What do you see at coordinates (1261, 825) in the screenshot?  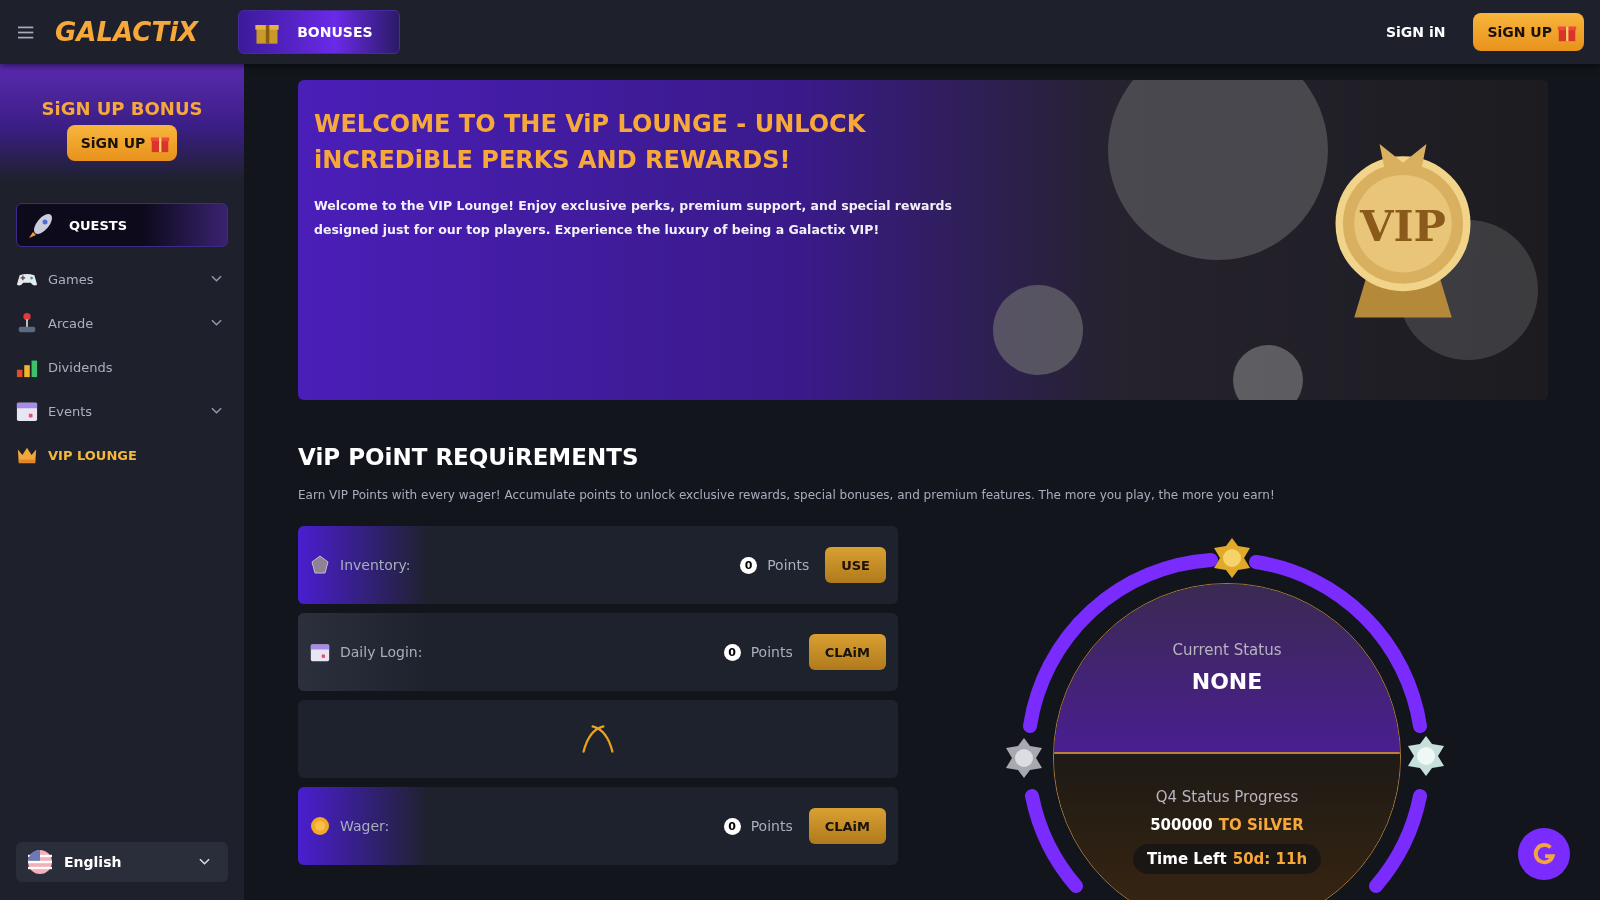 I see `progress-target: TO SiLVER` at bounding box center [1261, 825].